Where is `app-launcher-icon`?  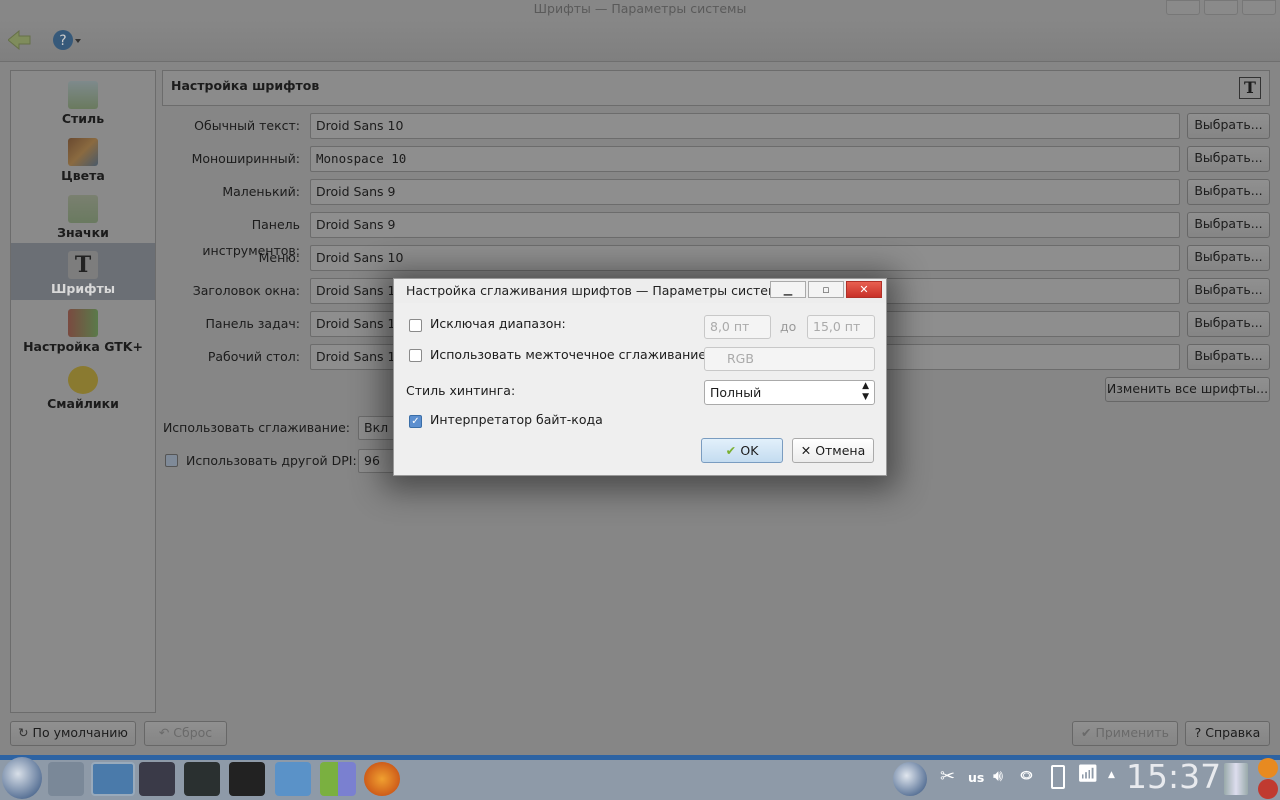
app-launcher-icon is located at coordinates (22, 778).